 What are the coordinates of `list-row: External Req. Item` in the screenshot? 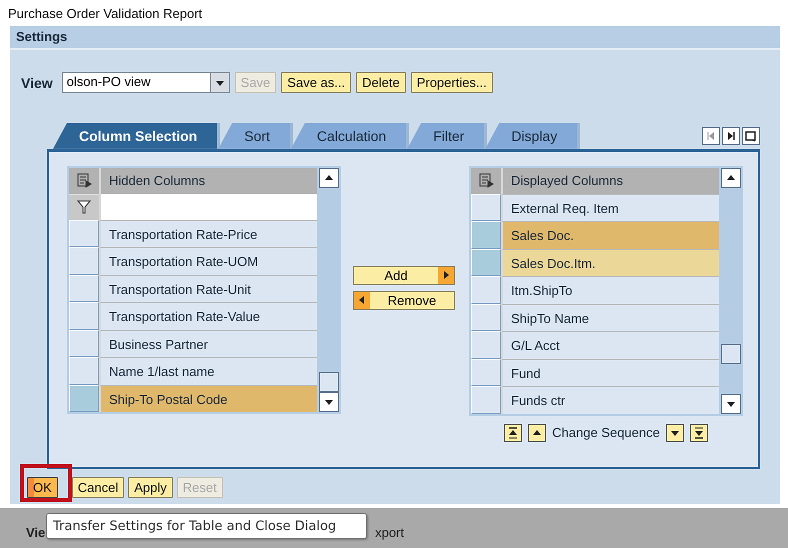 It's located at (610, 208).